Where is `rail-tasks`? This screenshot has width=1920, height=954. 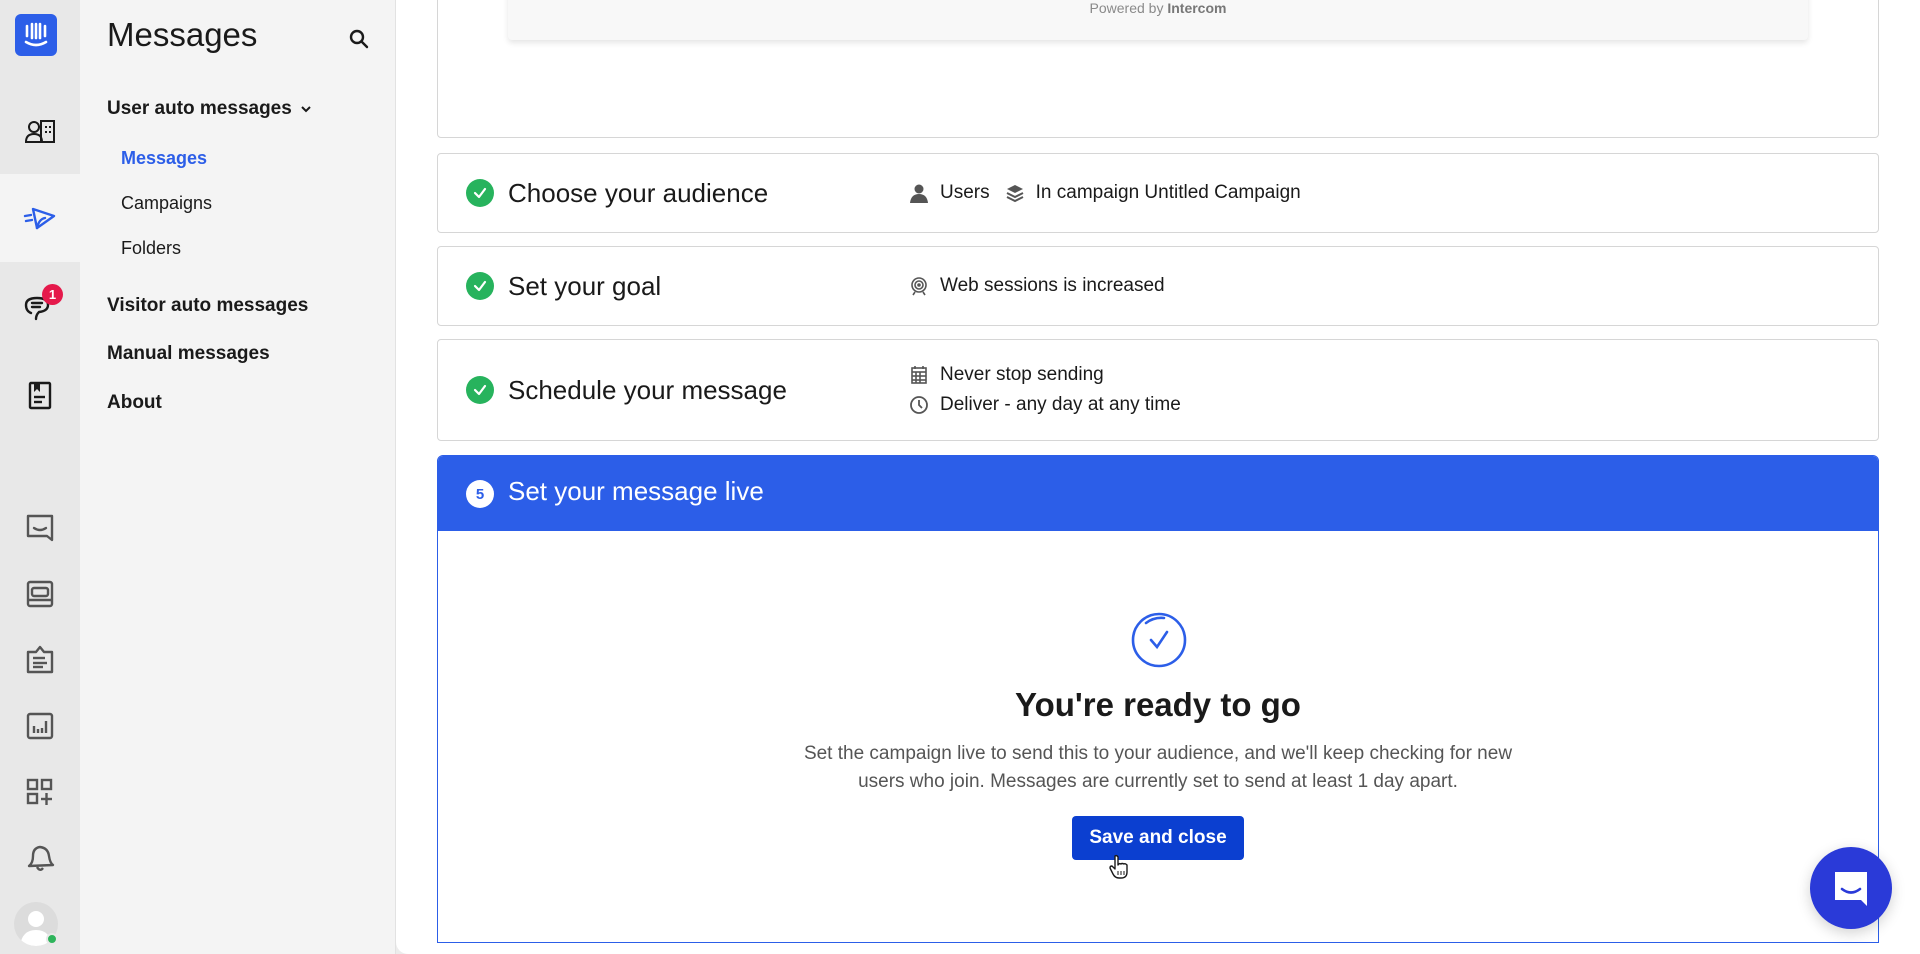 rail-tasks is located at coordinates (40, 660).